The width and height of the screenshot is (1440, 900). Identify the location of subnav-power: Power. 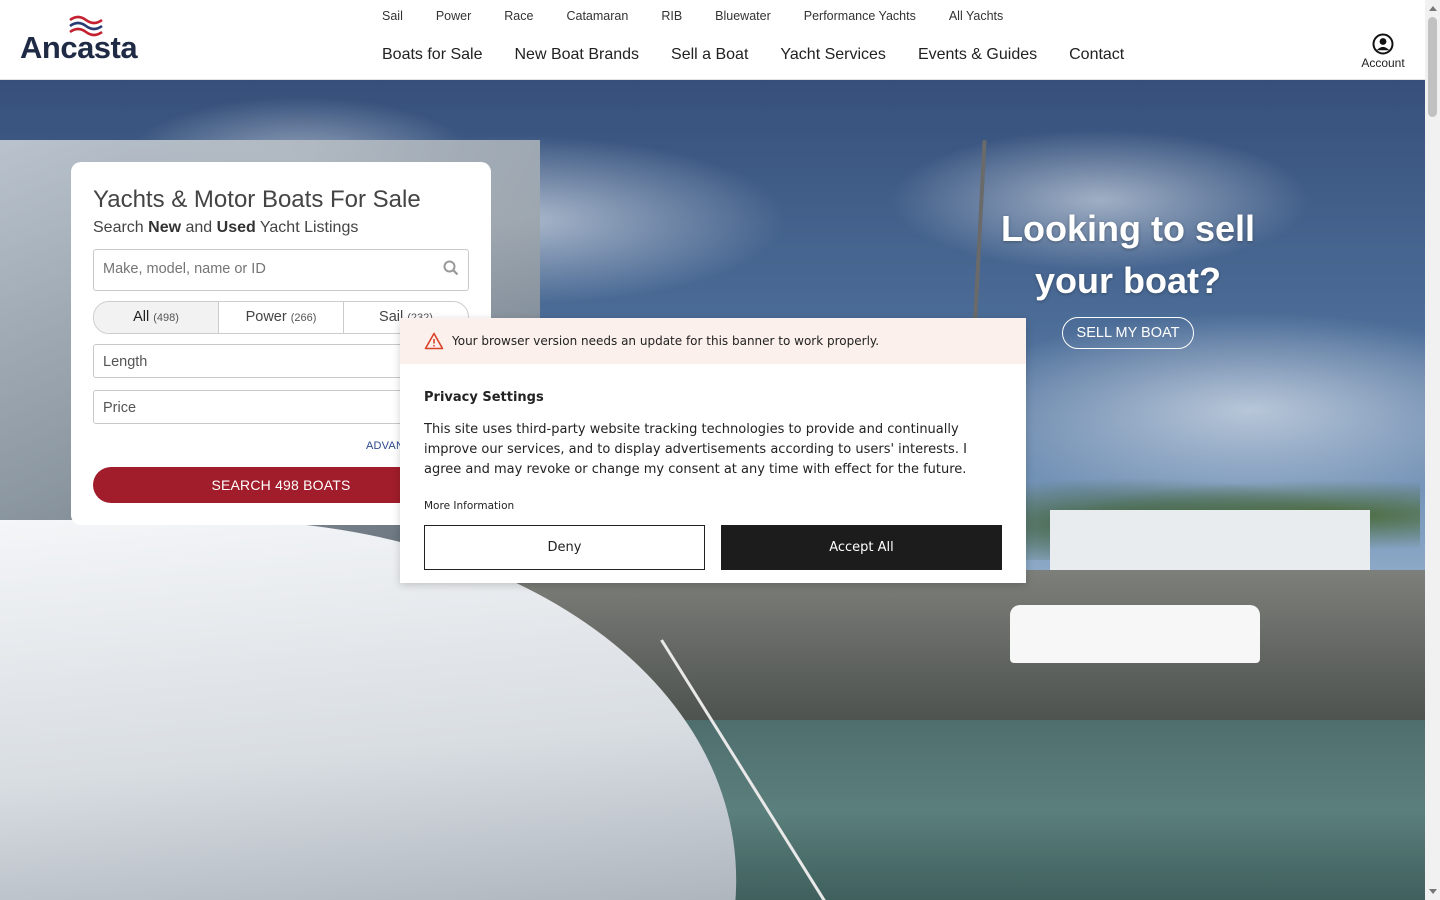
(453, 16).